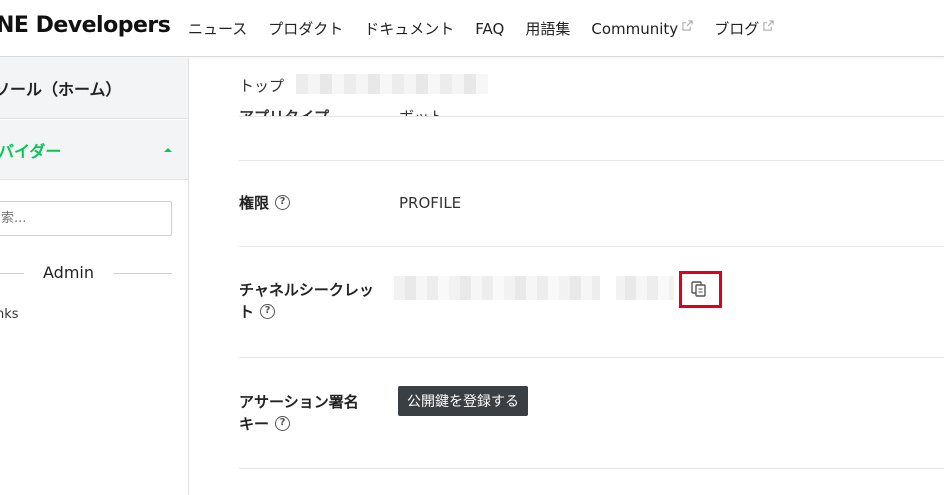 This screenshot has width=944, height=495. I want to click on nav-documents: ドキュメント, so click(409, 28).